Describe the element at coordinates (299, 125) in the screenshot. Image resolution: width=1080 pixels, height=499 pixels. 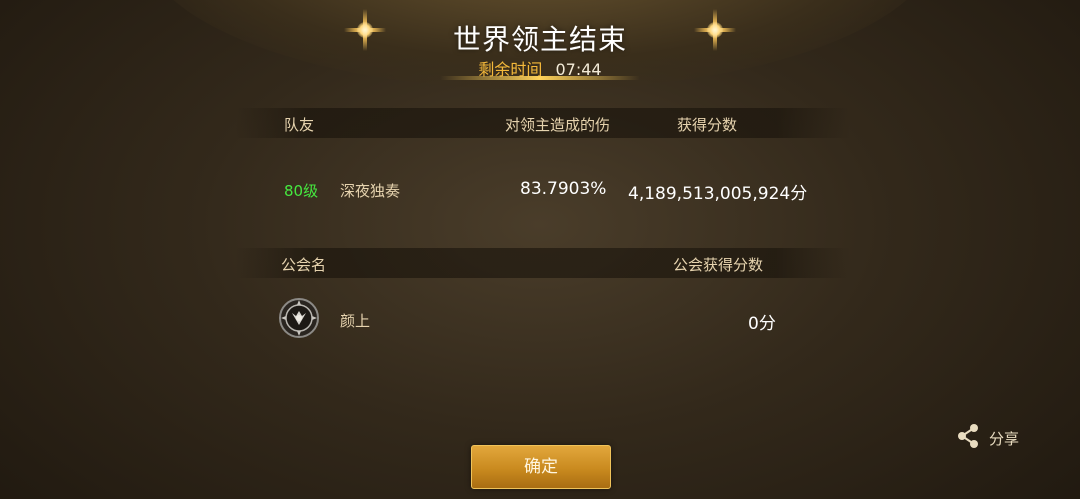
I see `col-teammate: 队友` at that location.